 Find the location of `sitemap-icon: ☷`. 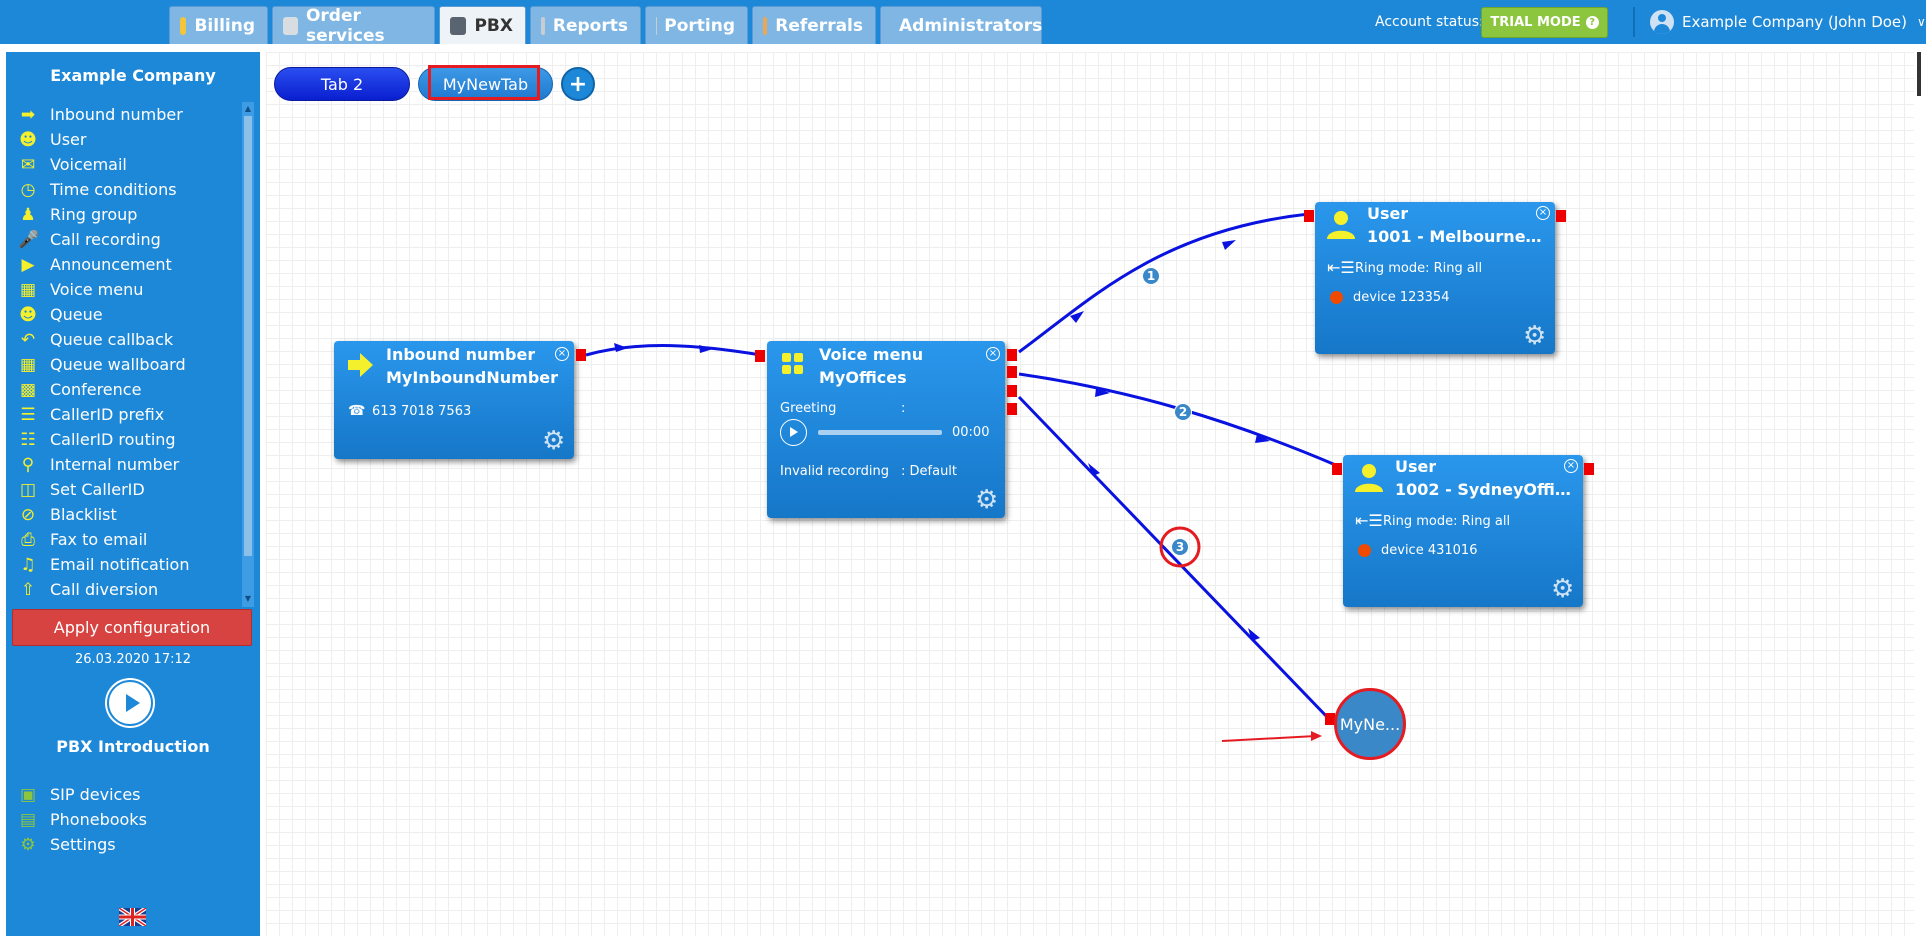

sitemap-icon: ☷ is located at coordinates (28, 439).